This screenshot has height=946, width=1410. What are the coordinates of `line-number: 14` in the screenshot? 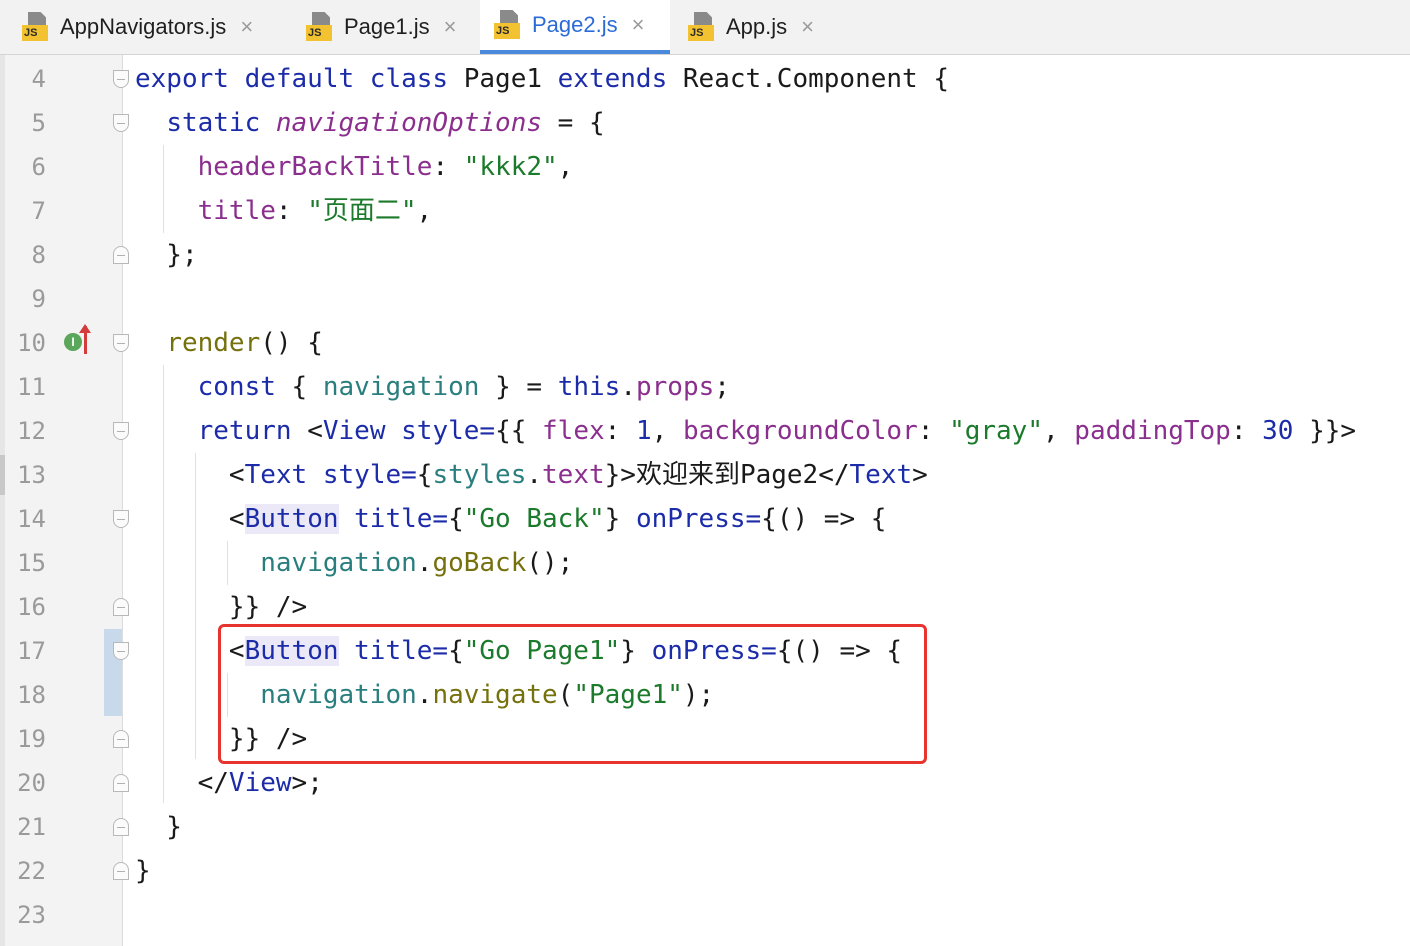 It's located at (31, 519).